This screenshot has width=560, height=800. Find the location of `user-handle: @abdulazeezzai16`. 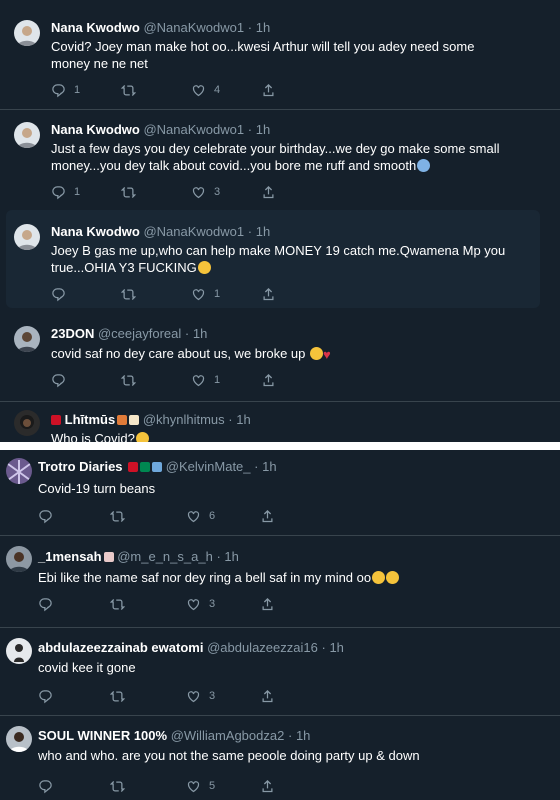

user-handle: @abdulazeezzai16 is located at coordinates (262, 647).